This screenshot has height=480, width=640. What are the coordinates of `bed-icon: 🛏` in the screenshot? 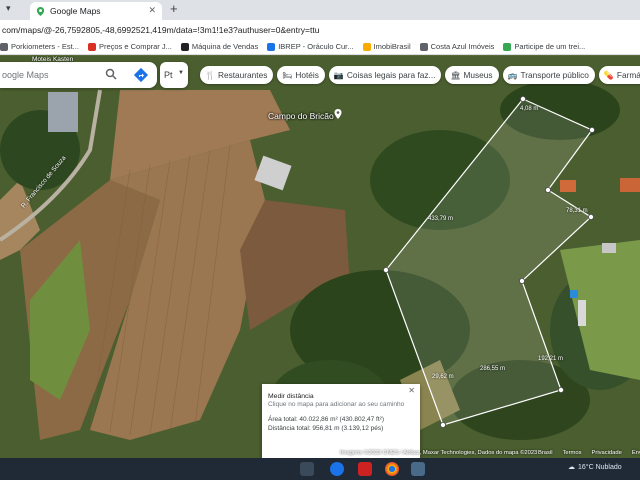 It's located at (287, 75).